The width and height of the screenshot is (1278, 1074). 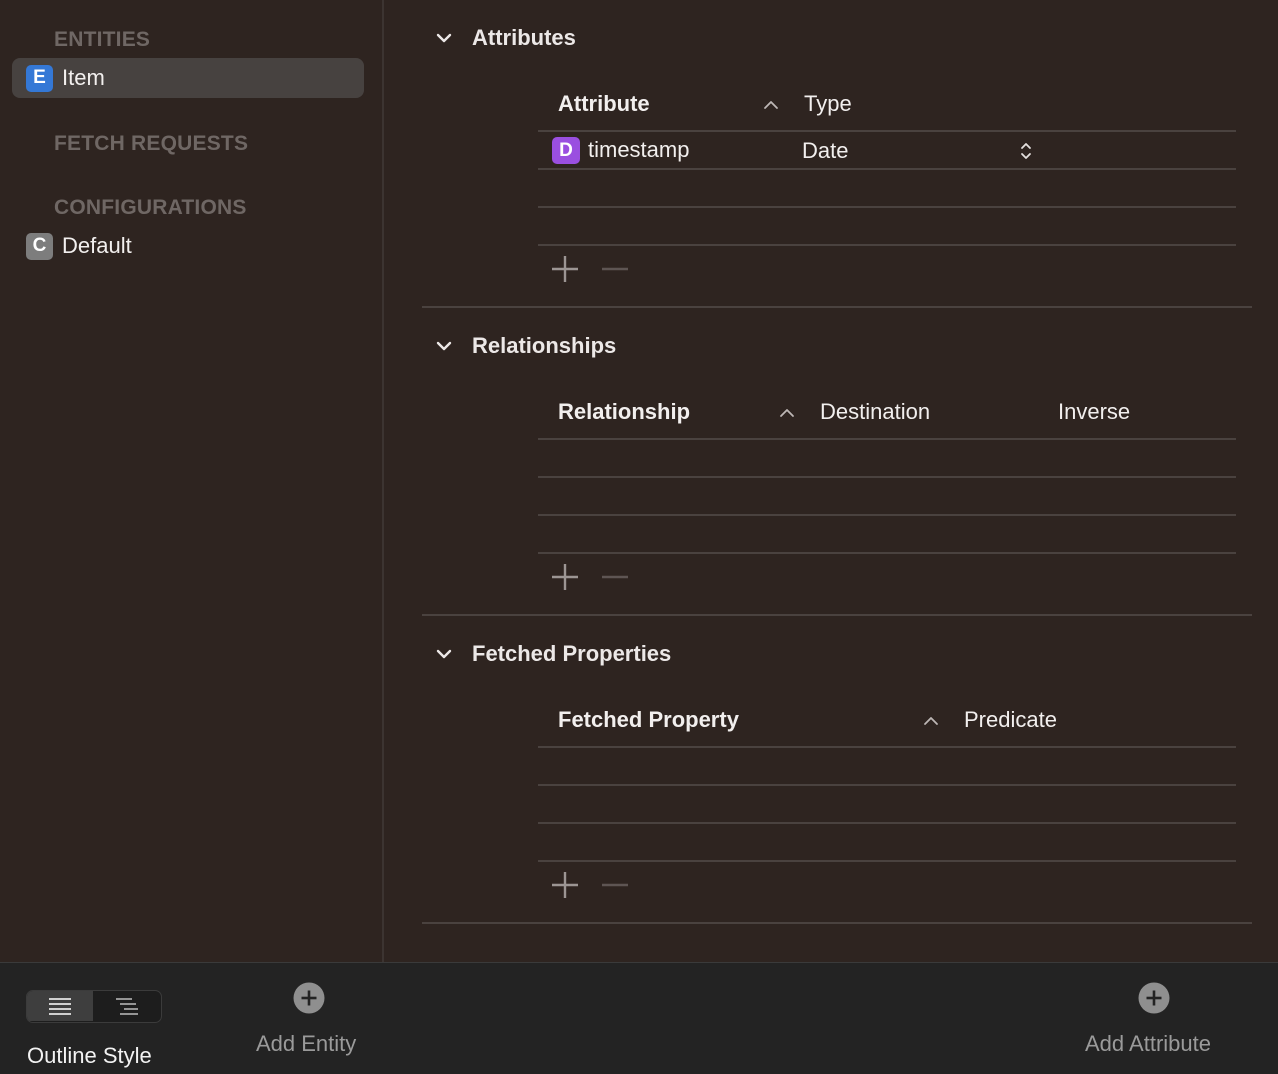 I want to click on fetched-properties-section-title: Fetched Properties, so click(x=572, y=653).